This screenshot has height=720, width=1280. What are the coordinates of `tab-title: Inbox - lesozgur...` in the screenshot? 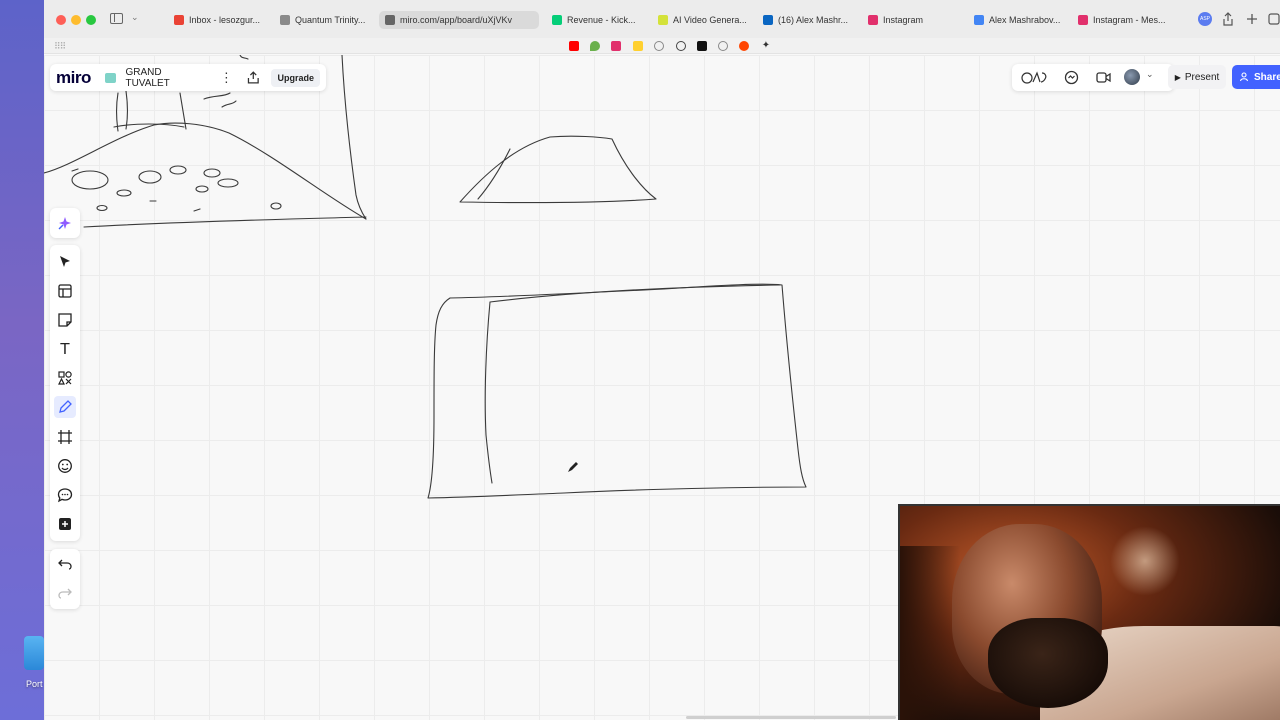 It's located at (225, 20).